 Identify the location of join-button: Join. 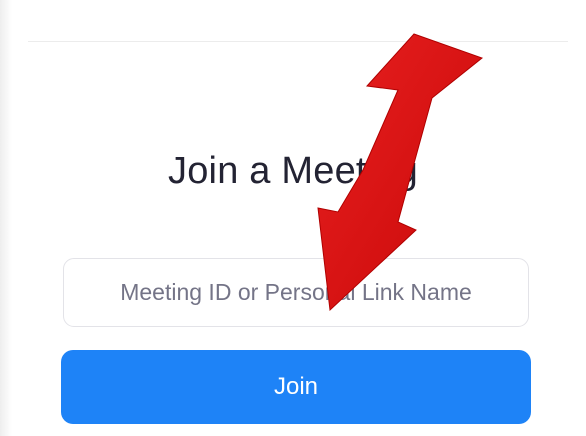
(296, 387).